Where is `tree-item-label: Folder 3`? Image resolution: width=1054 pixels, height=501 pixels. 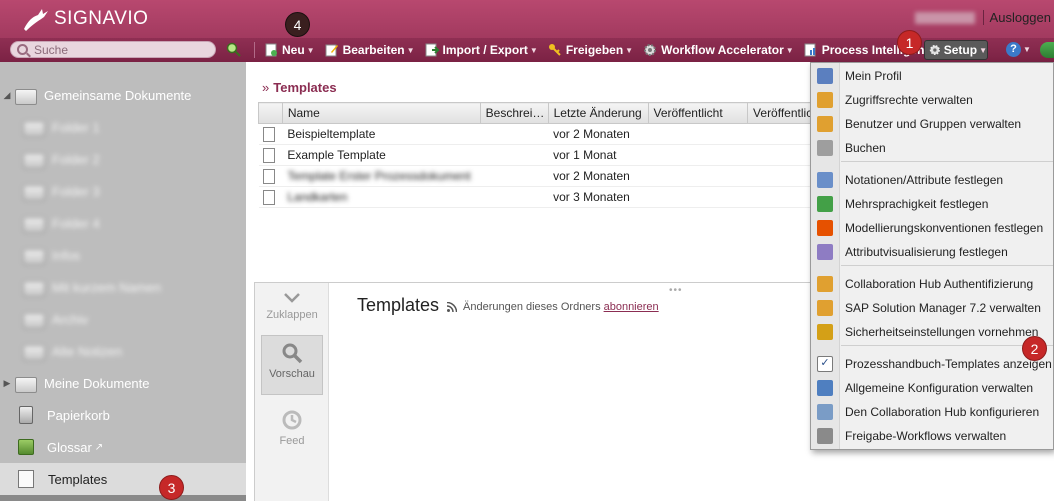 tree-item-label: Folder 3 is located at coordinates (76, 191).